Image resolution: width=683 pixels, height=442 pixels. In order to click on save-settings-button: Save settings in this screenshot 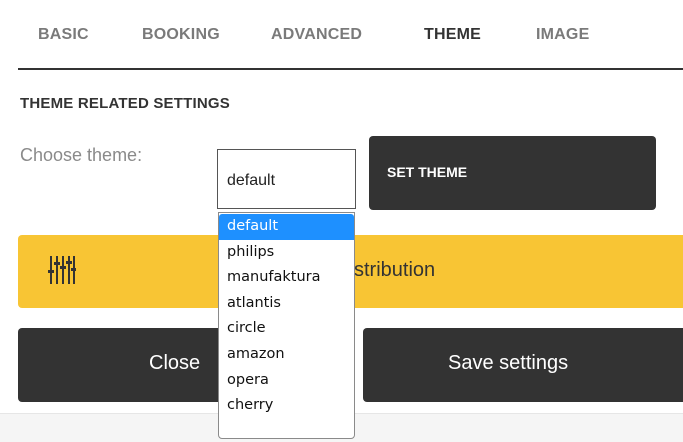, I will do `click(523, 365)`.